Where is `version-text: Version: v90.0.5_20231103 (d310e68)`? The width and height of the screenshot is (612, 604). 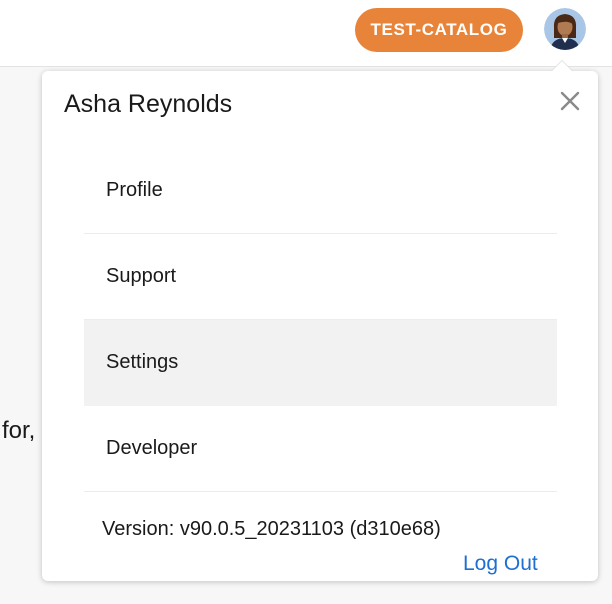 version-text: Version: v90.0.5_20231103 (d310e68) is located at coordinates (271, 529).